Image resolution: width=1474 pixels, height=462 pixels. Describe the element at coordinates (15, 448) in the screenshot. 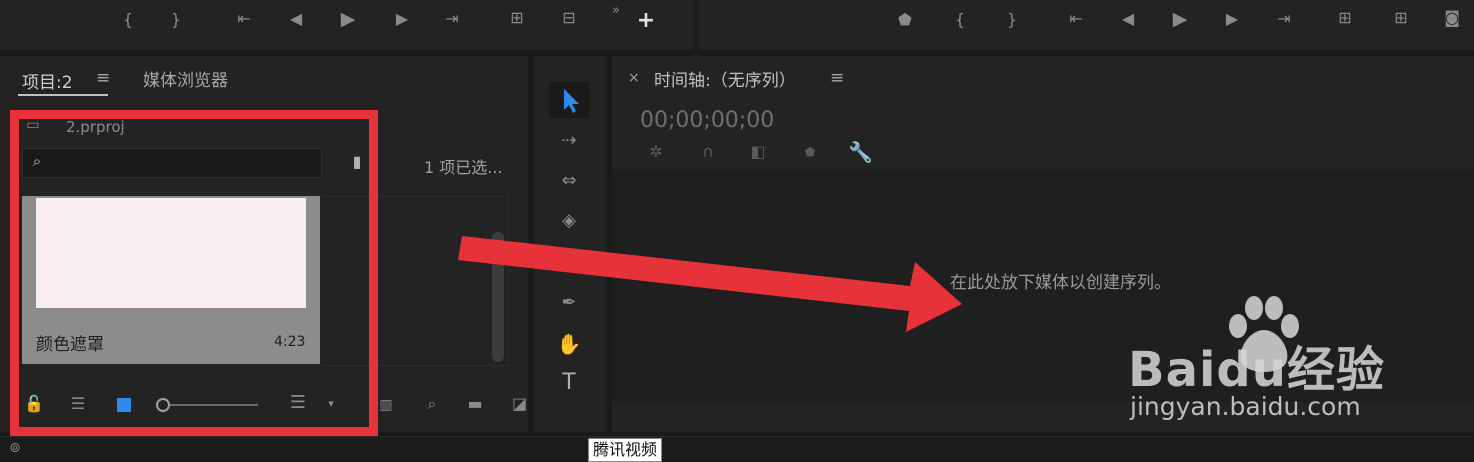

I see `creative-cloud-icon: ⊚` at that location.